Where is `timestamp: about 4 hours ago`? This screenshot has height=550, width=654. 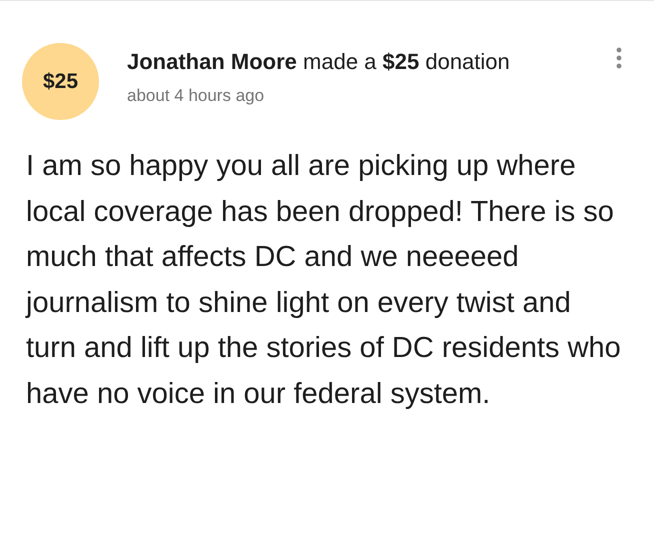 timestamp: about 4 hours ago is located at coordinates (196, 96).